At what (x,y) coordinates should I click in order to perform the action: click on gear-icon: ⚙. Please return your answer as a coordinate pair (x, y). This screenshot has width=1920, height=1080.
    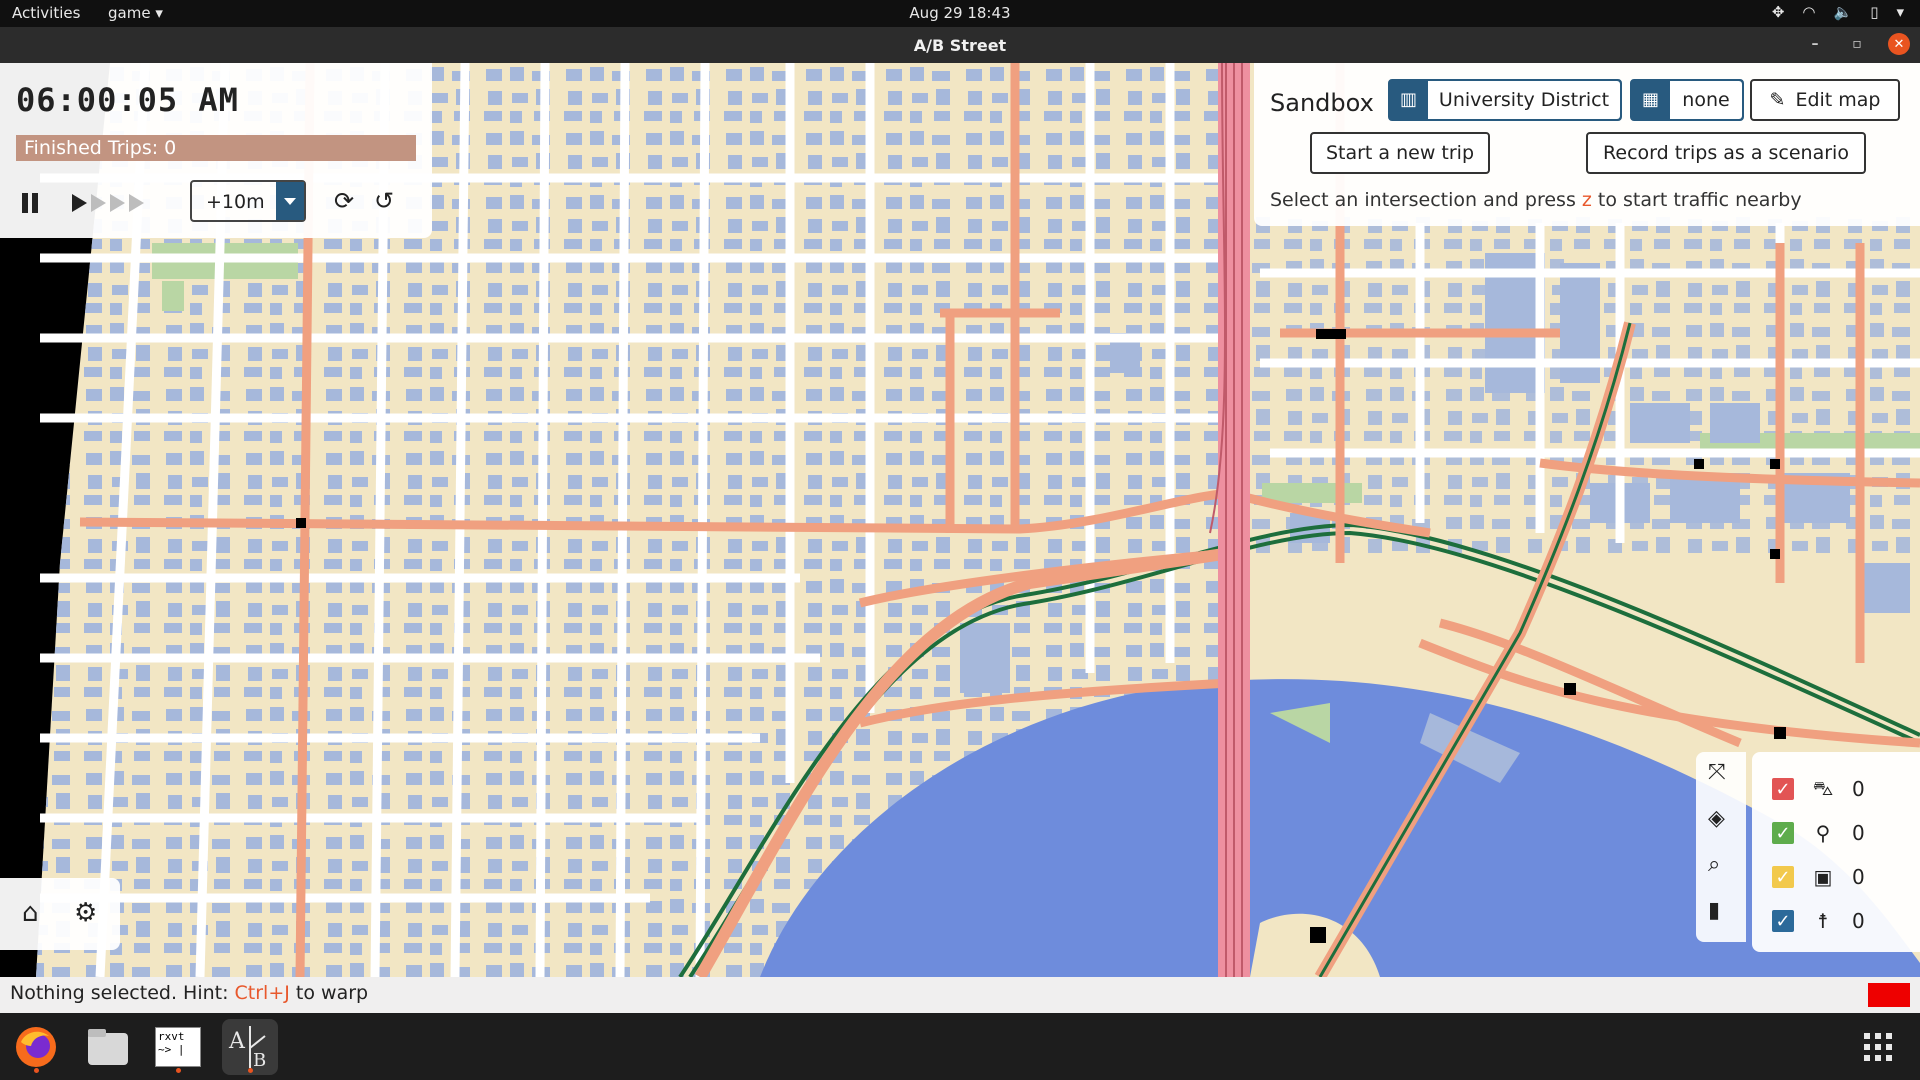
    Looking at the image, I should click on (85, 913).